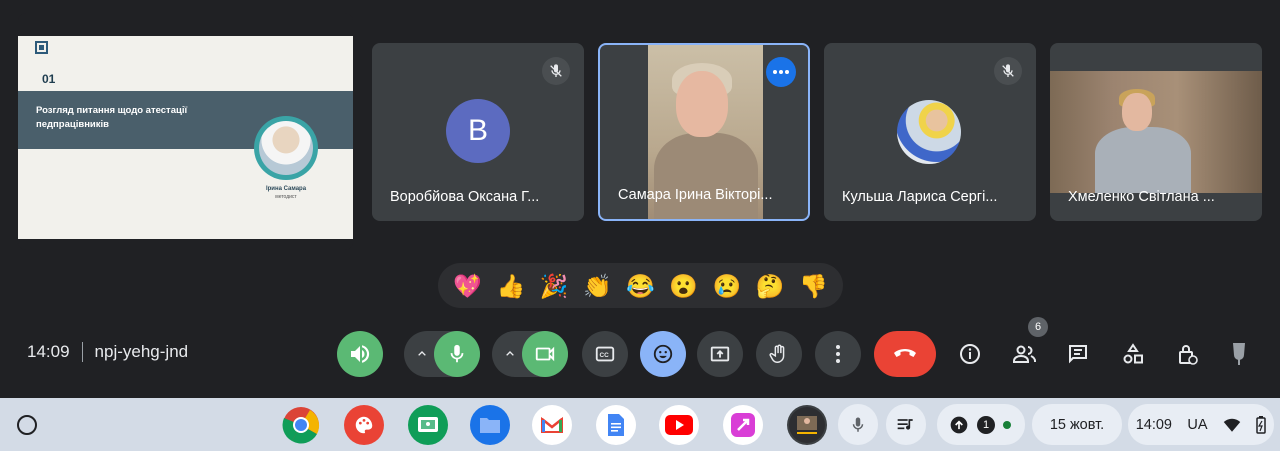 The width and height of the screenshot is (1280, 451). I want to click on emoji-icon, so click(663, 354).